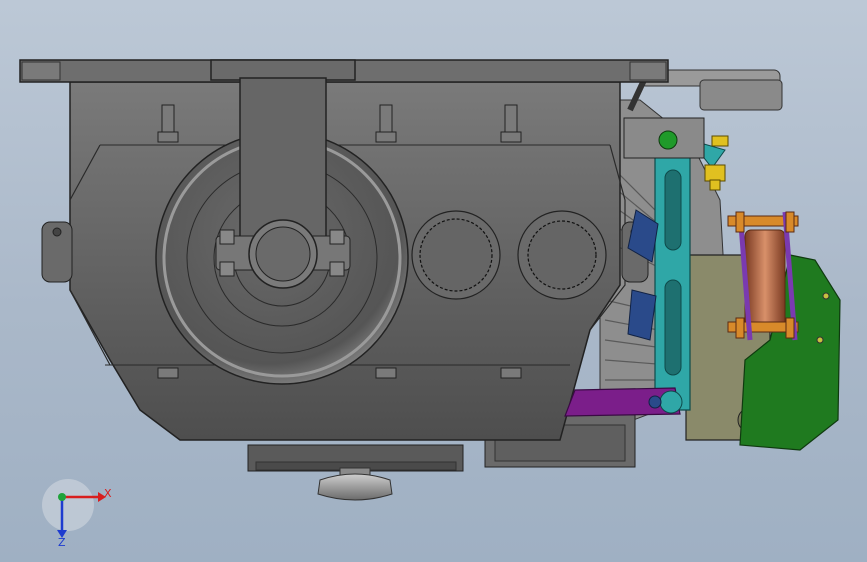  Describe the element at coordinates (108, 493) in the screenshot. I see `x-axis-label: X` at that location.